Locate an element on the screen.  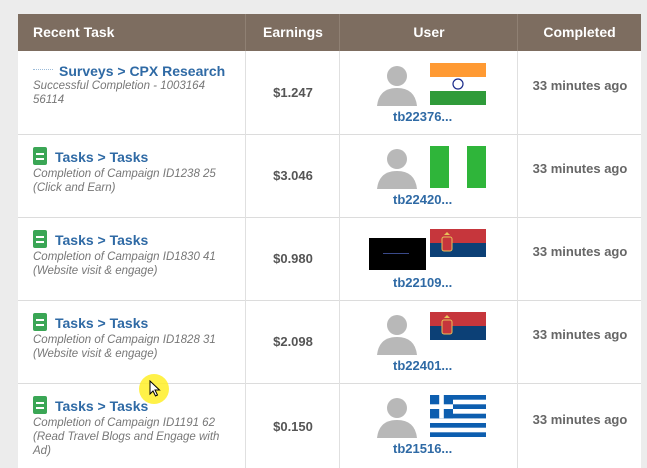
cursor-arrow-icon is located at coordinates (155, 388).